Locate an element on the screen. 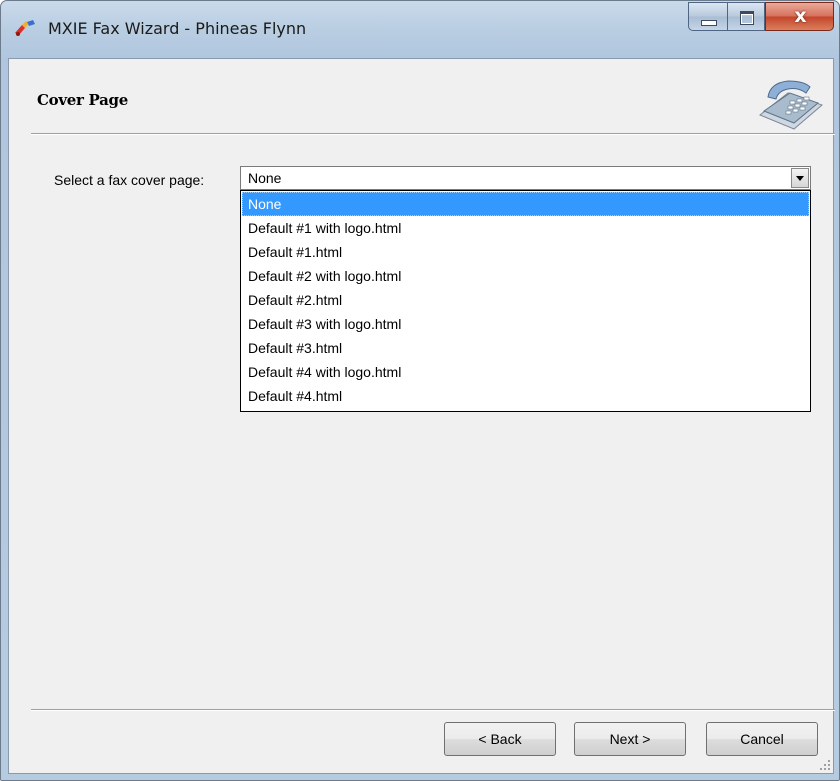 This screenshot has height=781, width=840. minimize-icon is located at coordinates (709, 23).